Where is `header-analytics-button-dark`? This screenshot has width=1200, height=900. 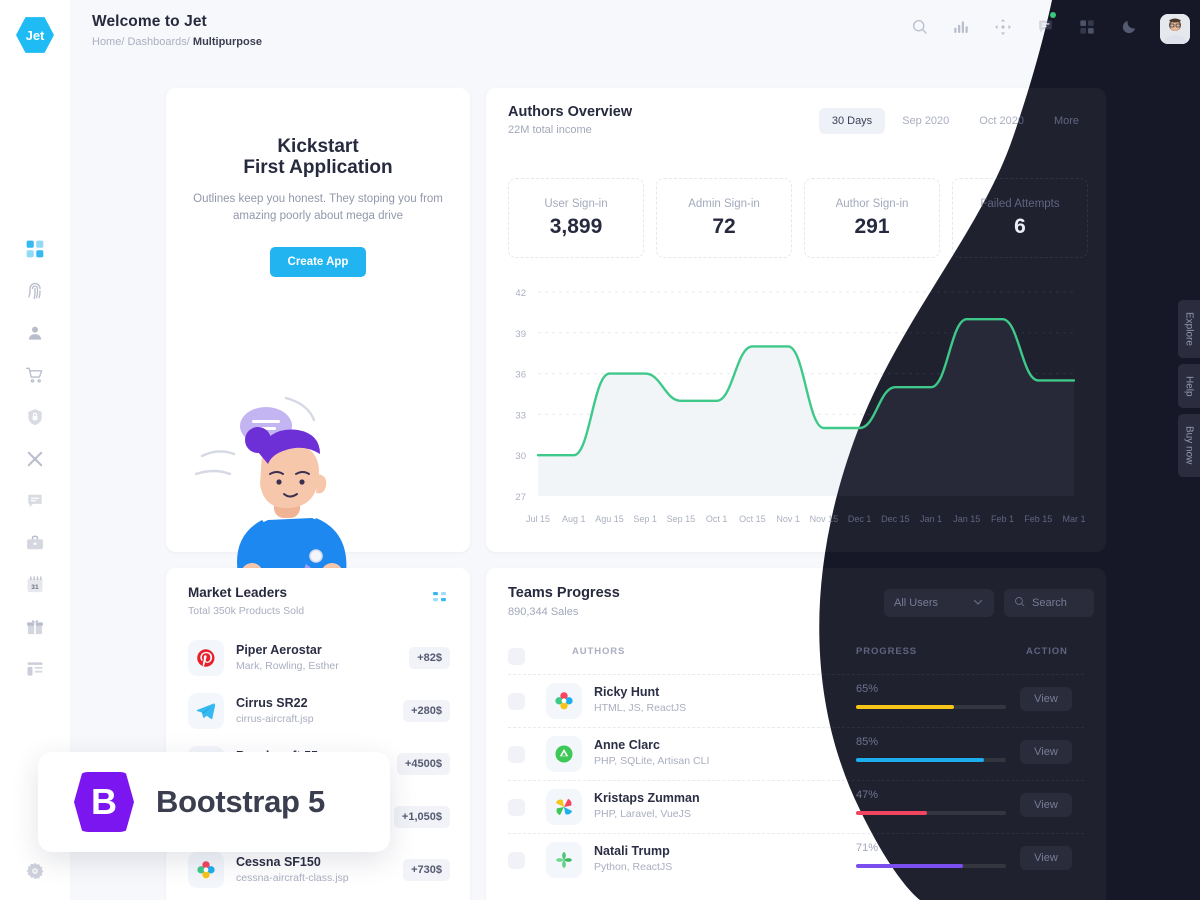
header-analytics-button-dark is located at coordinates (961, 29).